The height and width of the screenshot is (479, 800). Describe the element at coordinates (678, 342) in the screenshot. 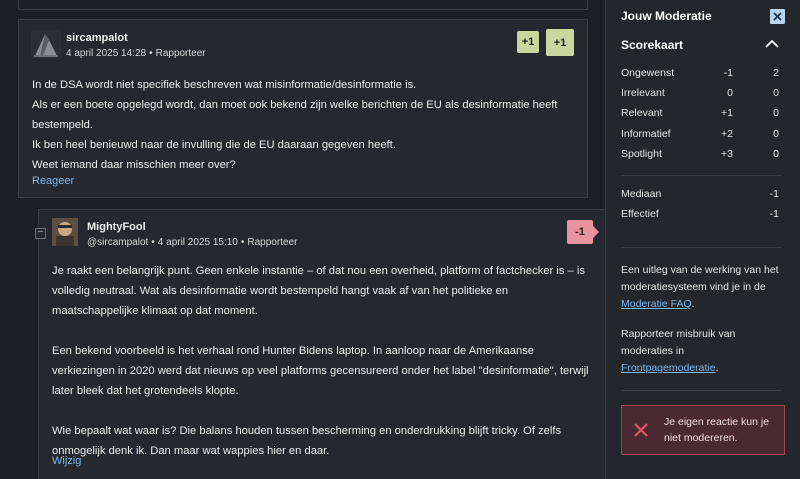

I see `report-info-text: Rapporteer misbruik van moderaties in` at that location.